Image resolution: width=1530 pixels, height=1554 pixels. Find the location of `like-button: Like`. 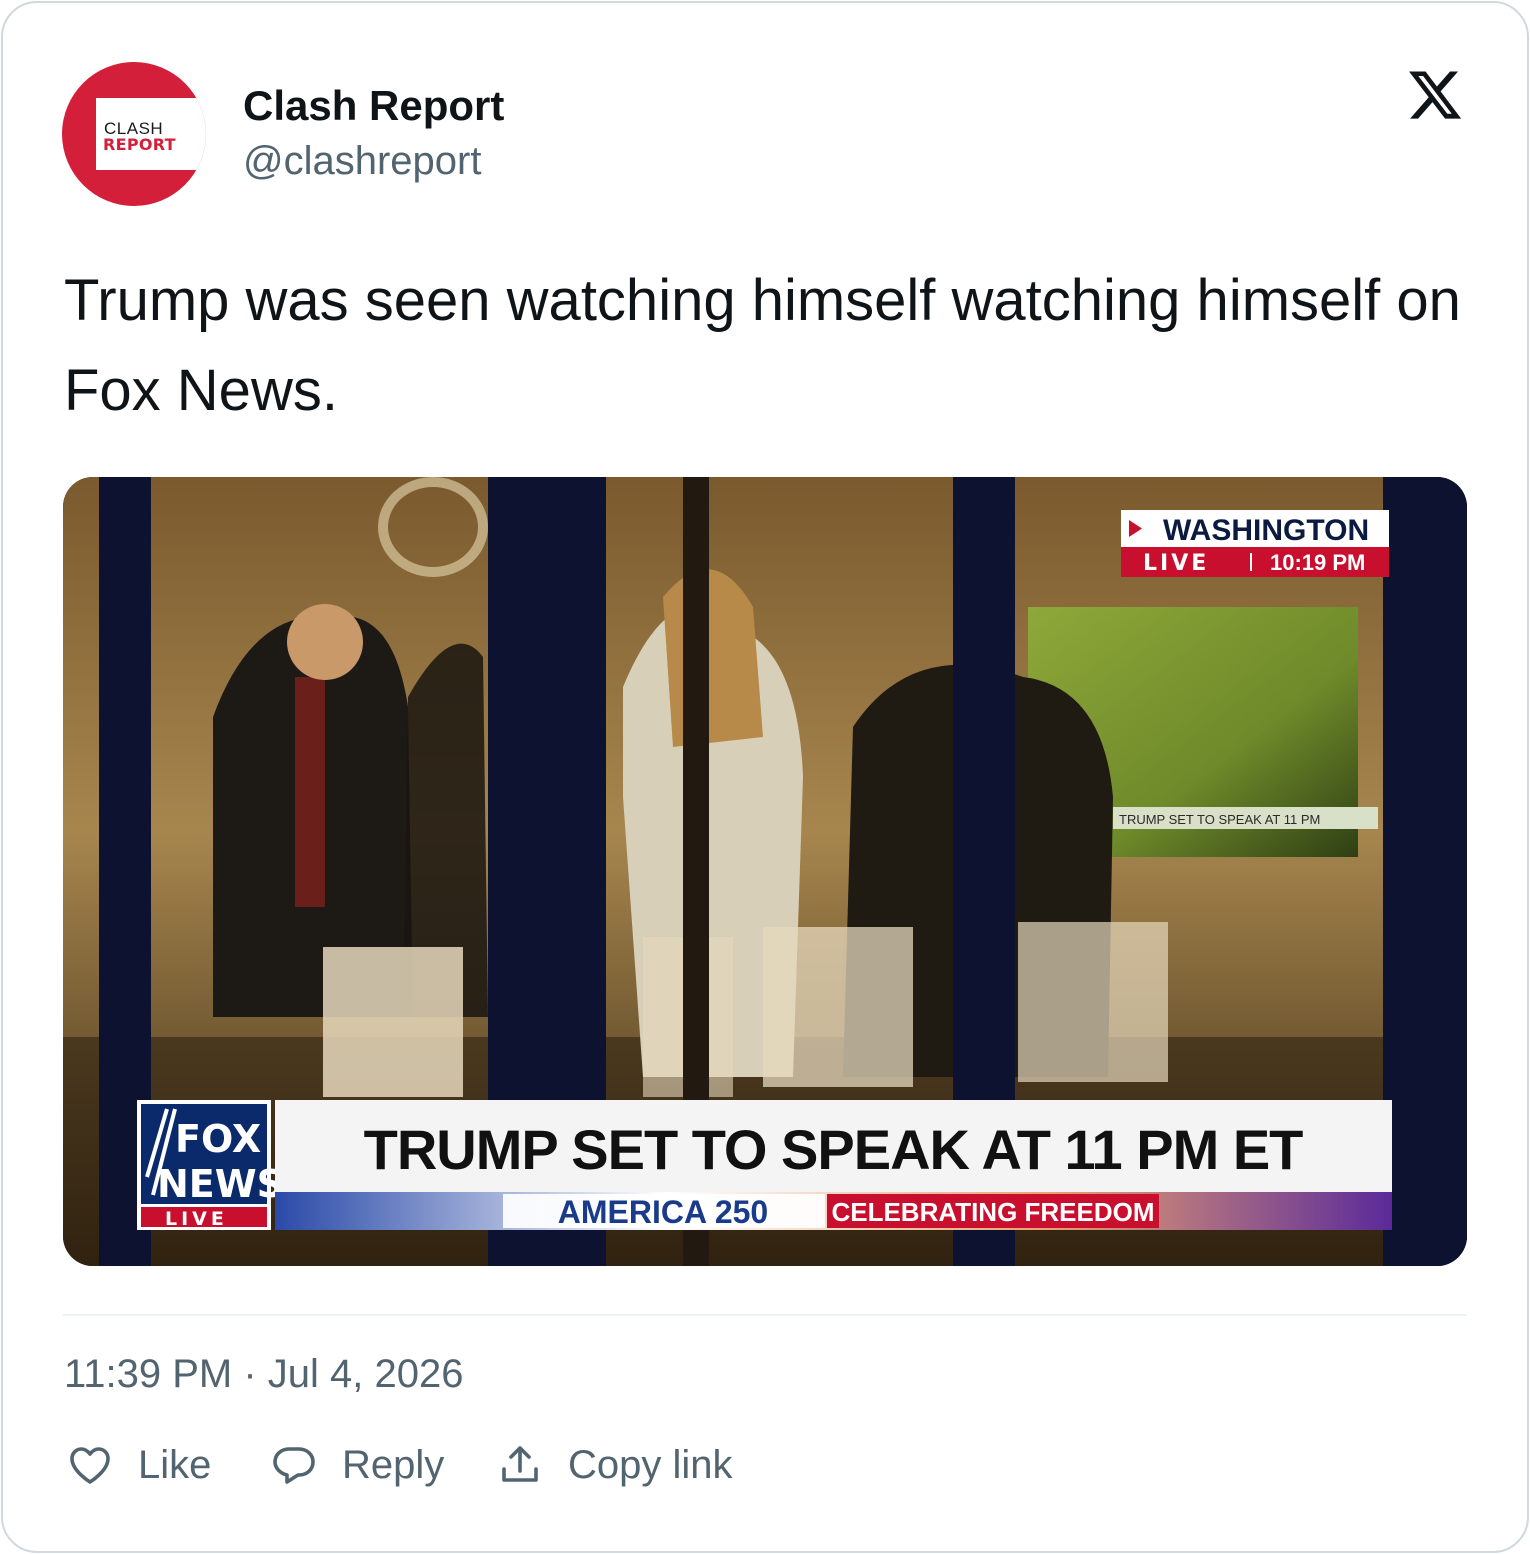

like-button: Like is located at coordinates (138, 1465).